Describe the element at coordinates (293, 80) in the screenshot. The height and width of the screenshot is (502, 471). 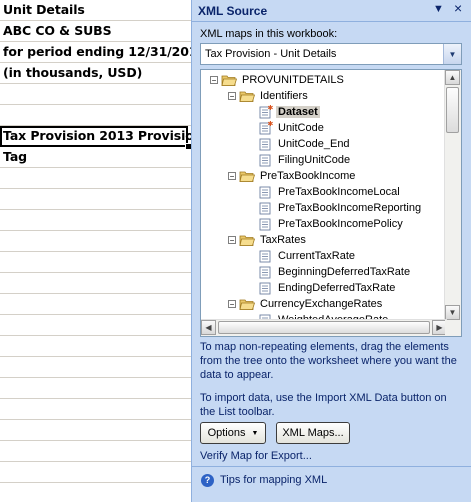
I see `tree-node-label: PROVUNITDETAILS` at that location.